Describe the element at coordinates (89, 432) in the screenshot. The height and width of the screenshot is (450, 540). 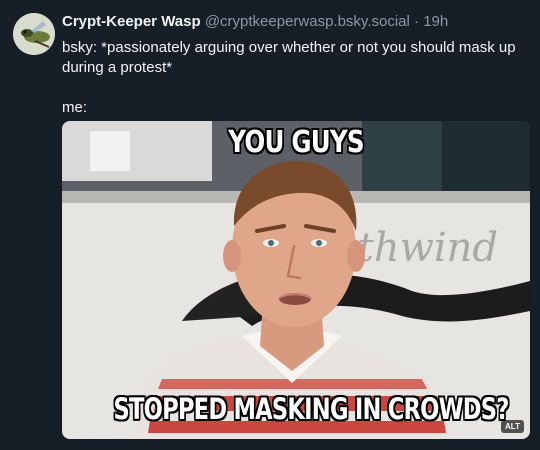
I see `imgflip-watermark: imgflip.com` at that location.